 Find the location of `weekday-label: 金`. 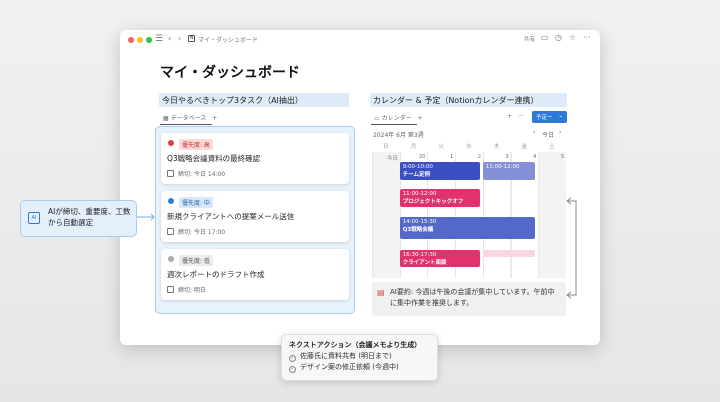

weekday-label: 金 is located at coordinates (524, 147).